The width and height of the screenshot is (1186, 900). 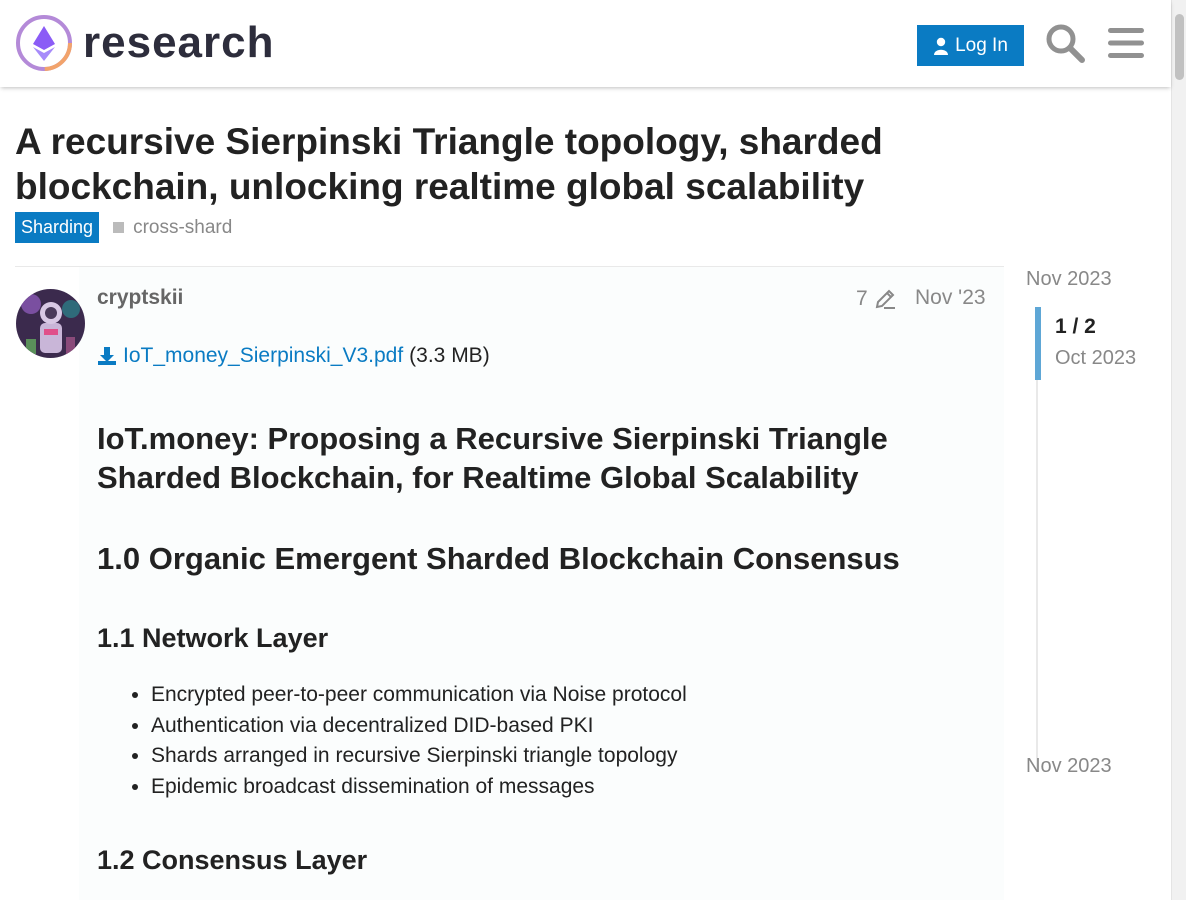 I want to click on avatar, so click(x=50, y=323).